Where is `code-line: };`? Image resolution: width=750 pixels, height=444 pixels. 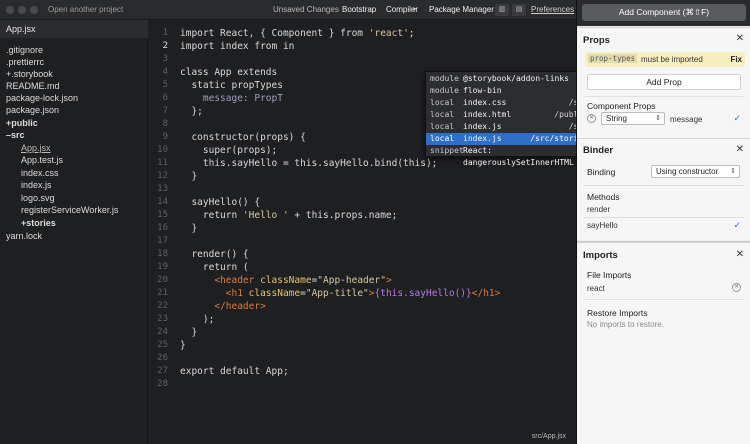
code-line: }; is located at coordinates (191, 111).